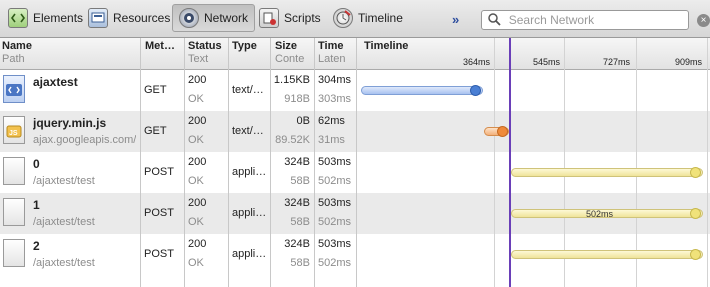 The image size is (710, 287). Describe the element at coordinates (58, 18) in the screenshot. I see `elements-panel-label: Elements` at that location.